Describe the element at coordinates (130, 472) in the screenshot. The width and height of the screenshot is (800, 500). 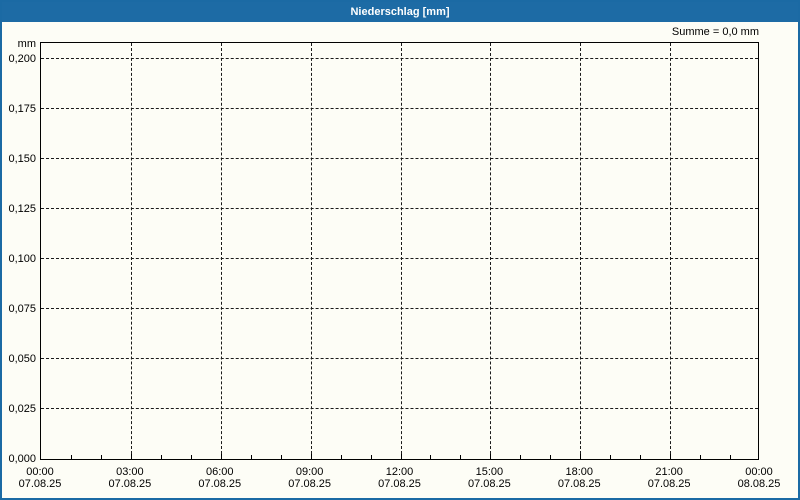
I see `x-time-label: 03:00` at that location.